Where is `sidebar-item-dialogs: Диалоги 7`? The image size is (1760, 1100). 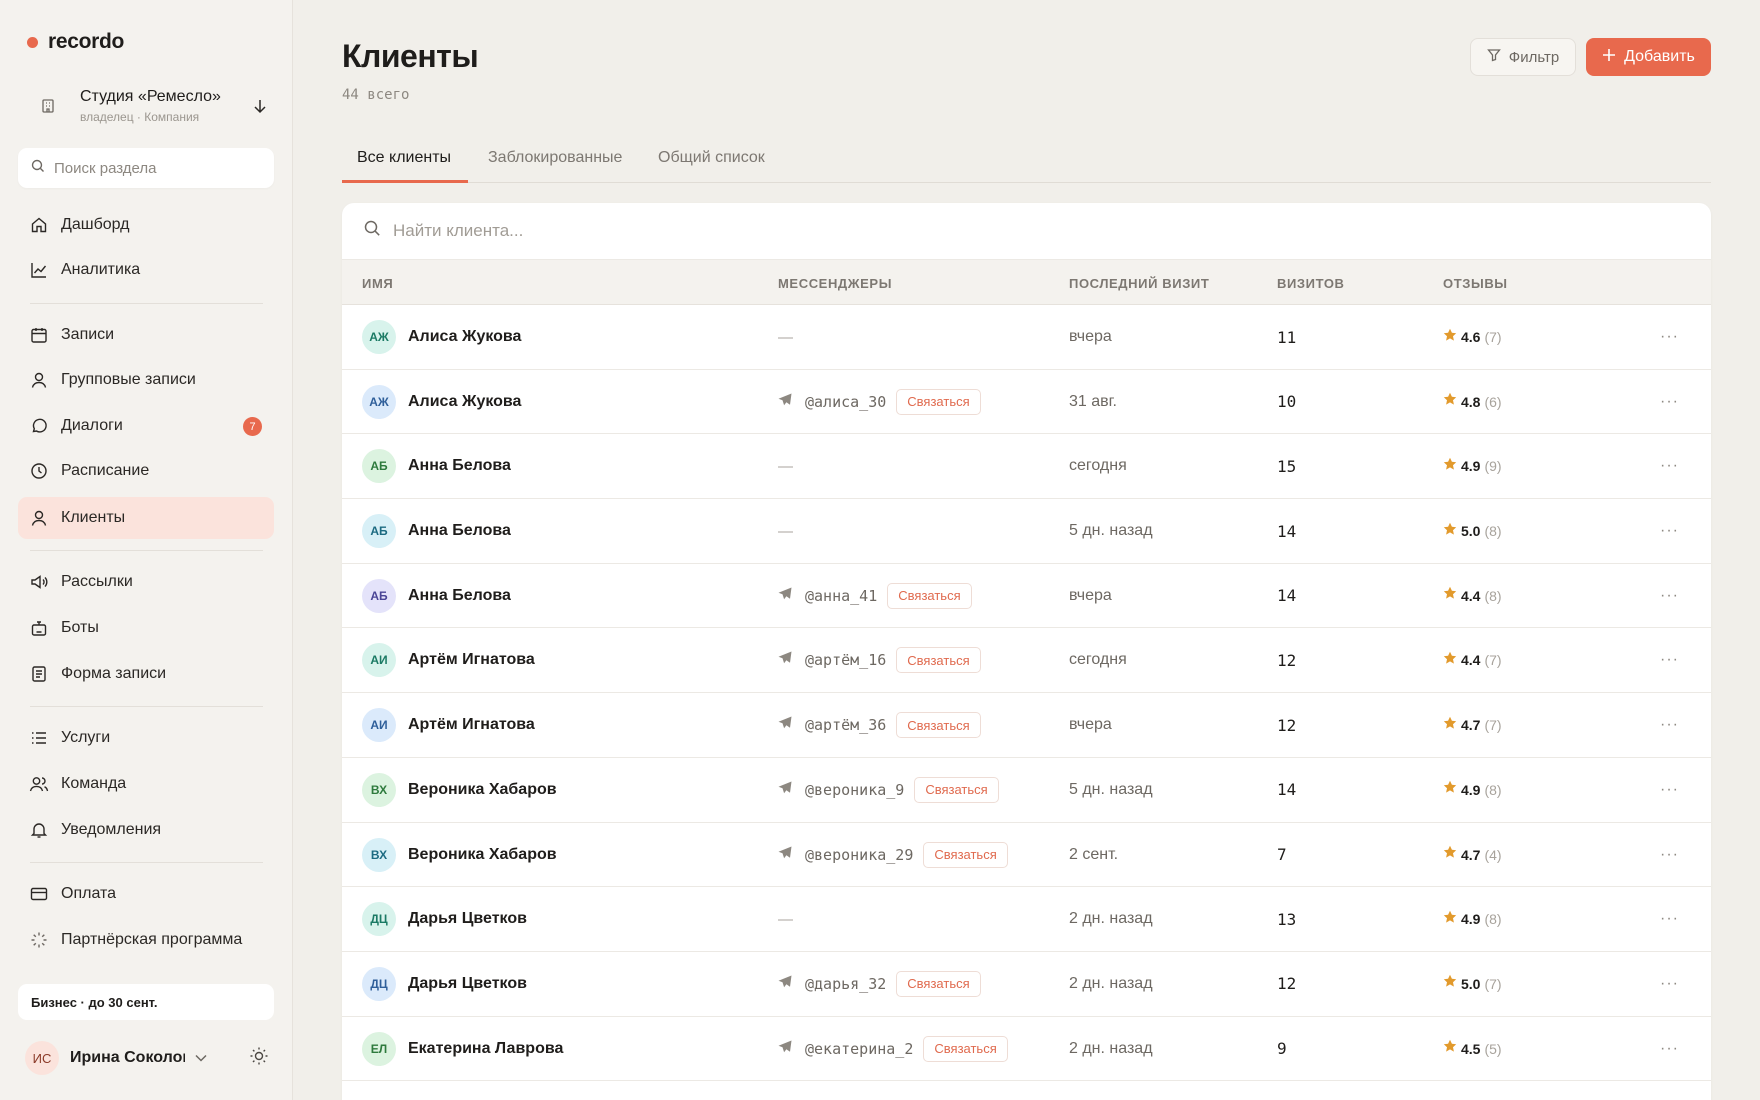
sidebar-item-dialogs: Диалоги 7 is located at coordinates (146, 426).